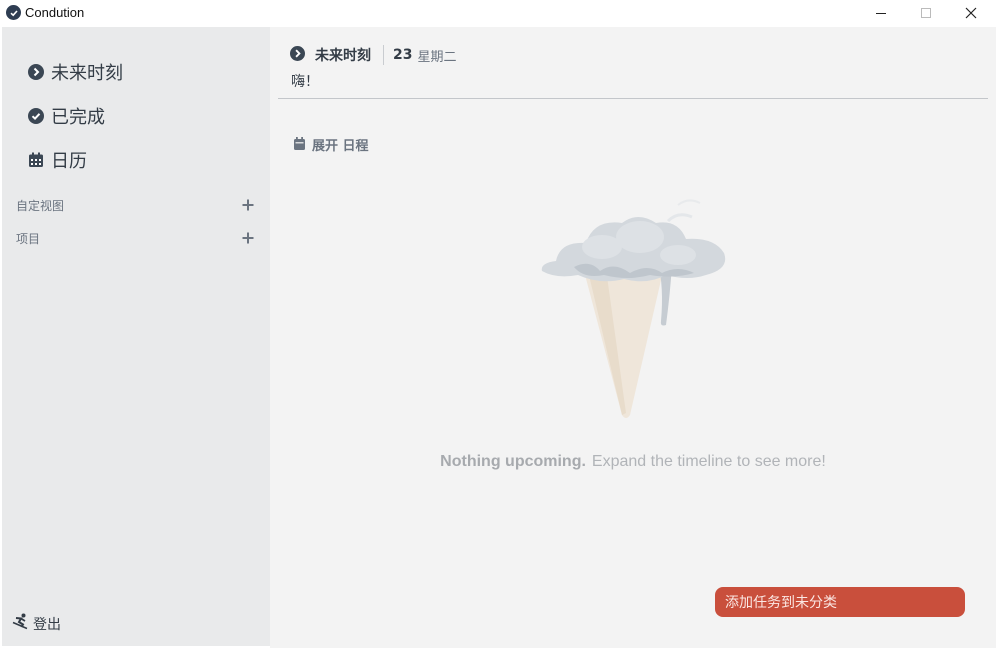 Image resolution: width=996 pixels, height=648 pixels. Describe the element at coordinates (343, 56) in the screenshot. I see `page-title: 未来时刻` at that location.